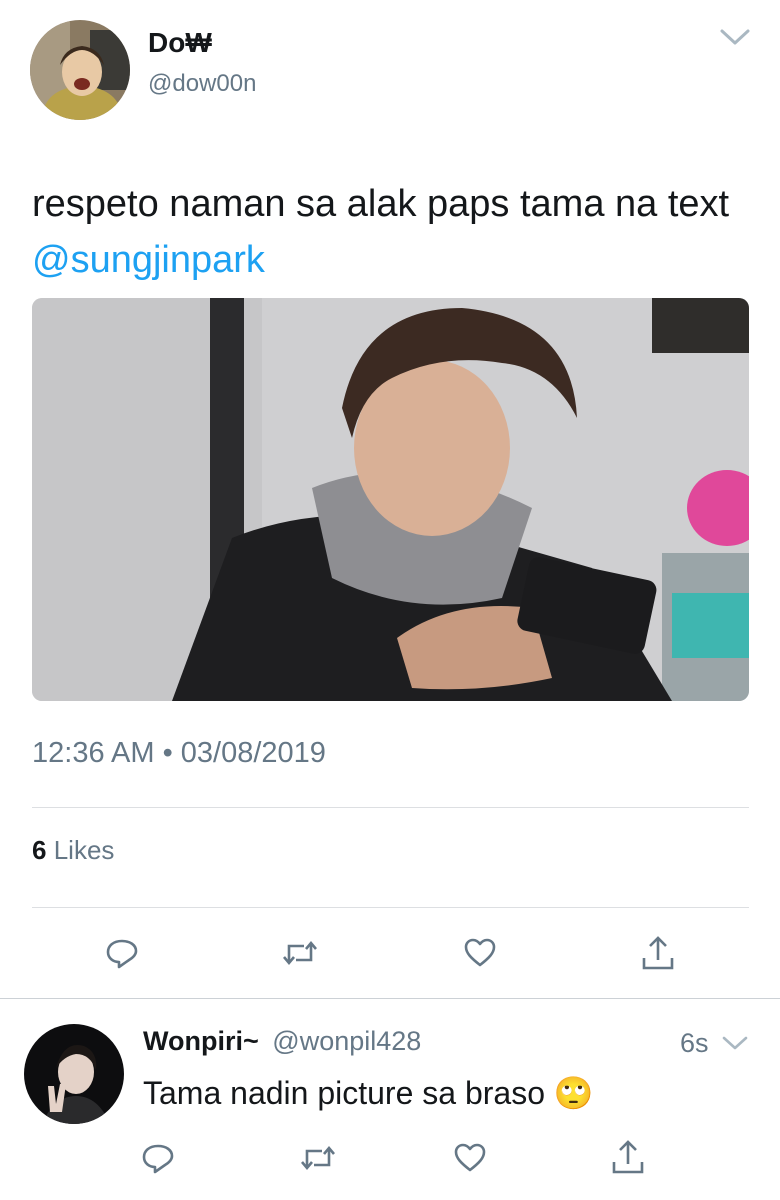  I want to click on author-display-name: Do₩, so click(180, 43).